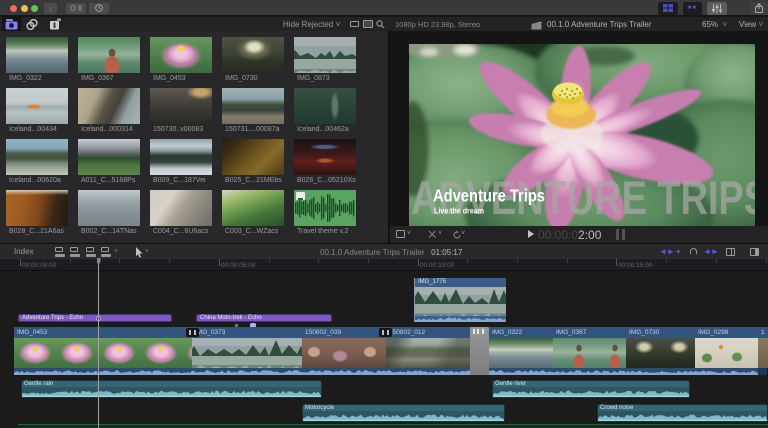  I want to click on svg-text: Adventure Trips, so click(489, 196).